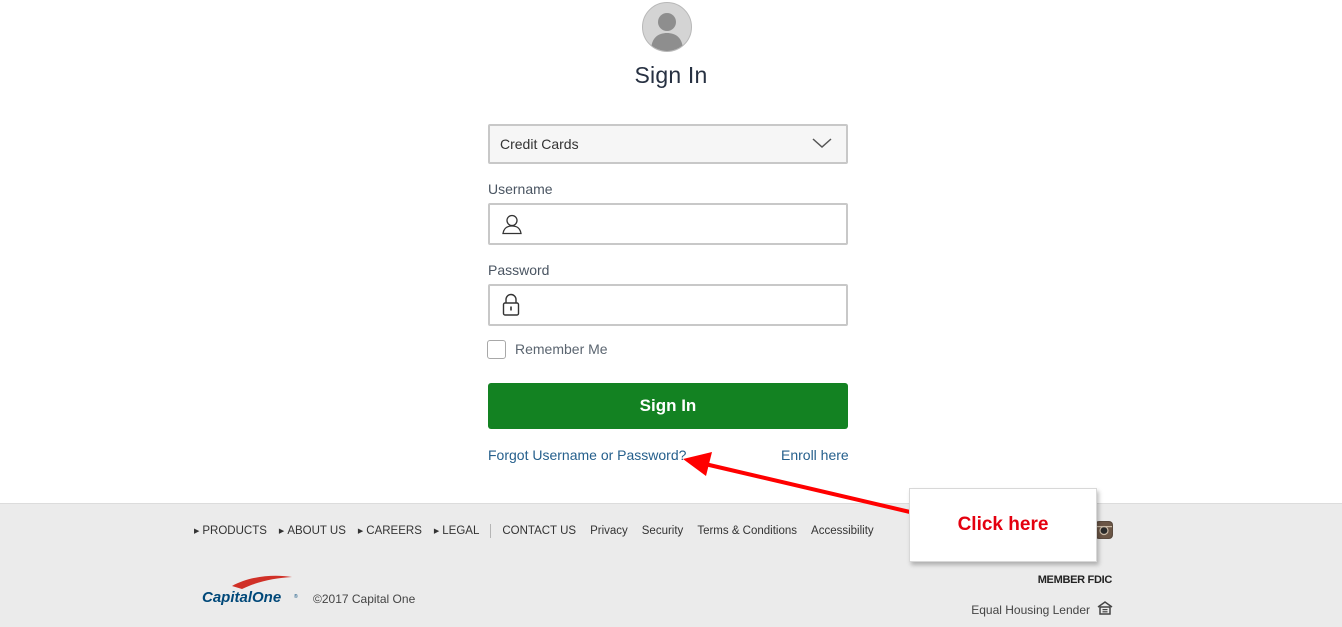  I want to click on equal-housing-text: Equal Housing Lender, so click(1030, 610).